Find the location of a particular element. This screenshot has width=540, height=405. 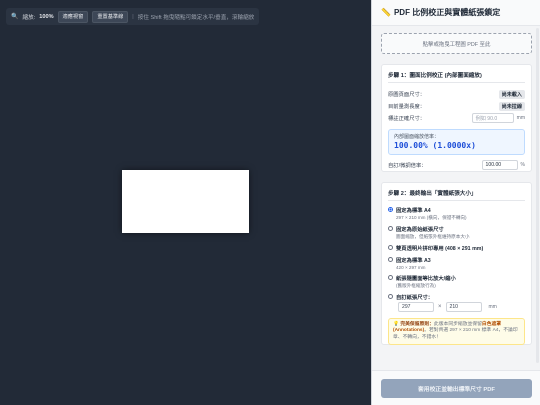

step1-title: 步驟 1：圖面比例校正 (內部圖面縮放) is located at coordinates (456, 77).